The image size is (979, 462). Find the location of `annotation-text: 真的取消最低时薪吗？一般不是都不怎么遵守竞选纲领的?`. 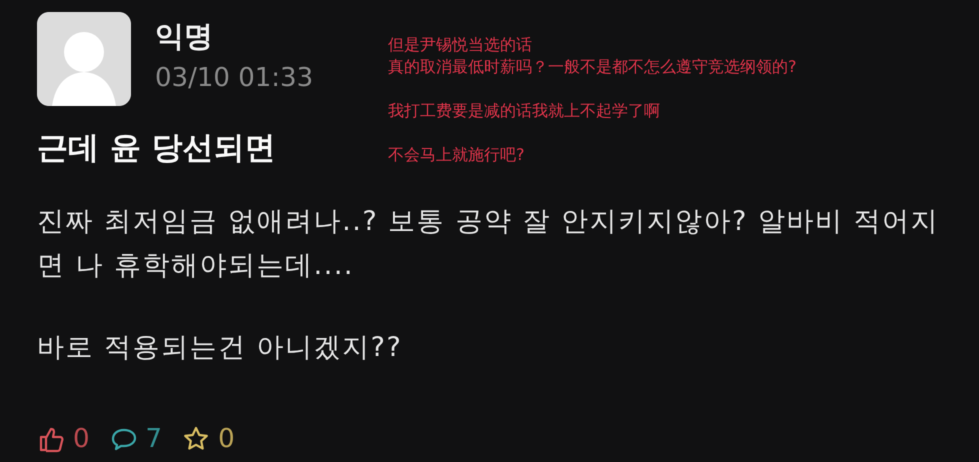

annotation-text: 真的取消最低时薪吗？一般不是都不怎么遵守竞选纲领的? is located at coordinates (592, 67).